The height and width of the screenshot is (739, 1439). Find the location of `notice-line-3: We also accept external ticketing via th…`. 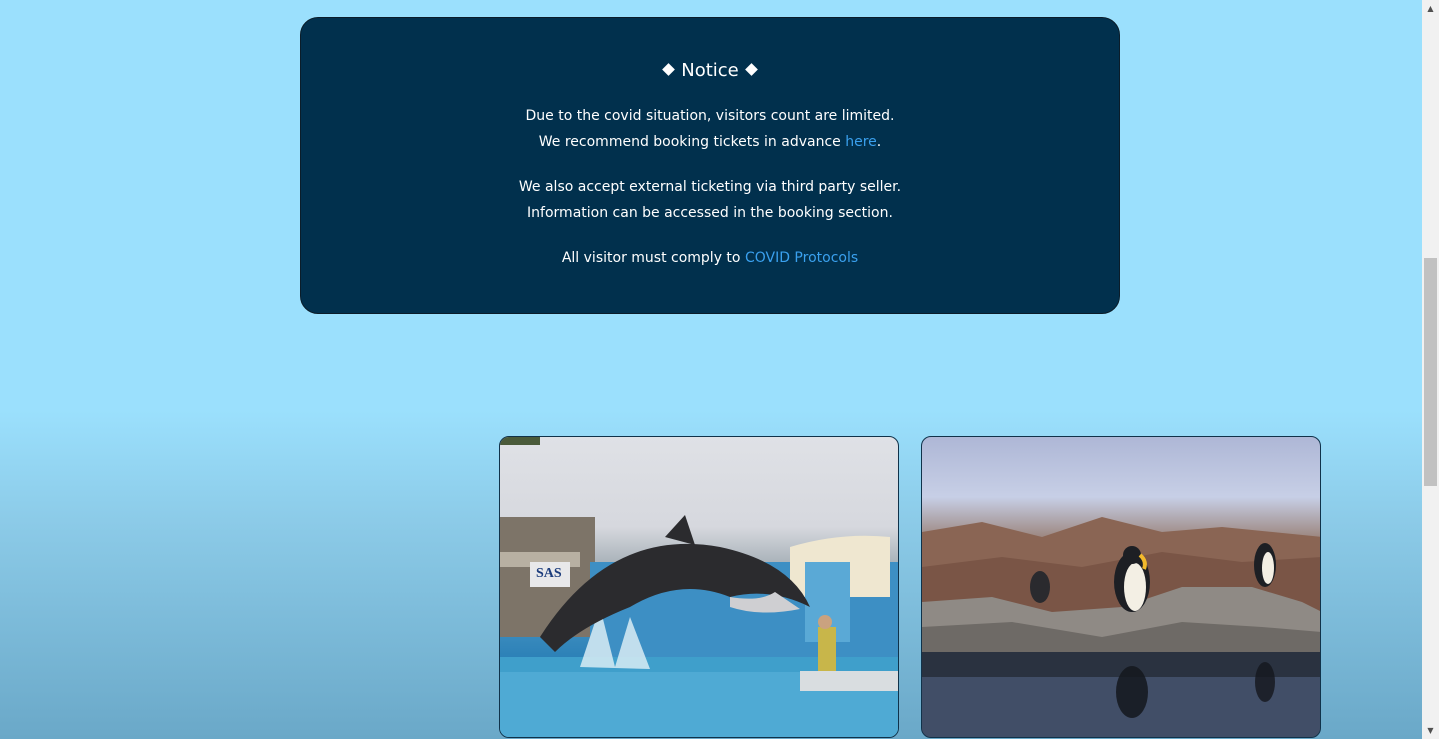

notice-line-3: We also accept external ticketing via th… is located at coordinates (710, 187).